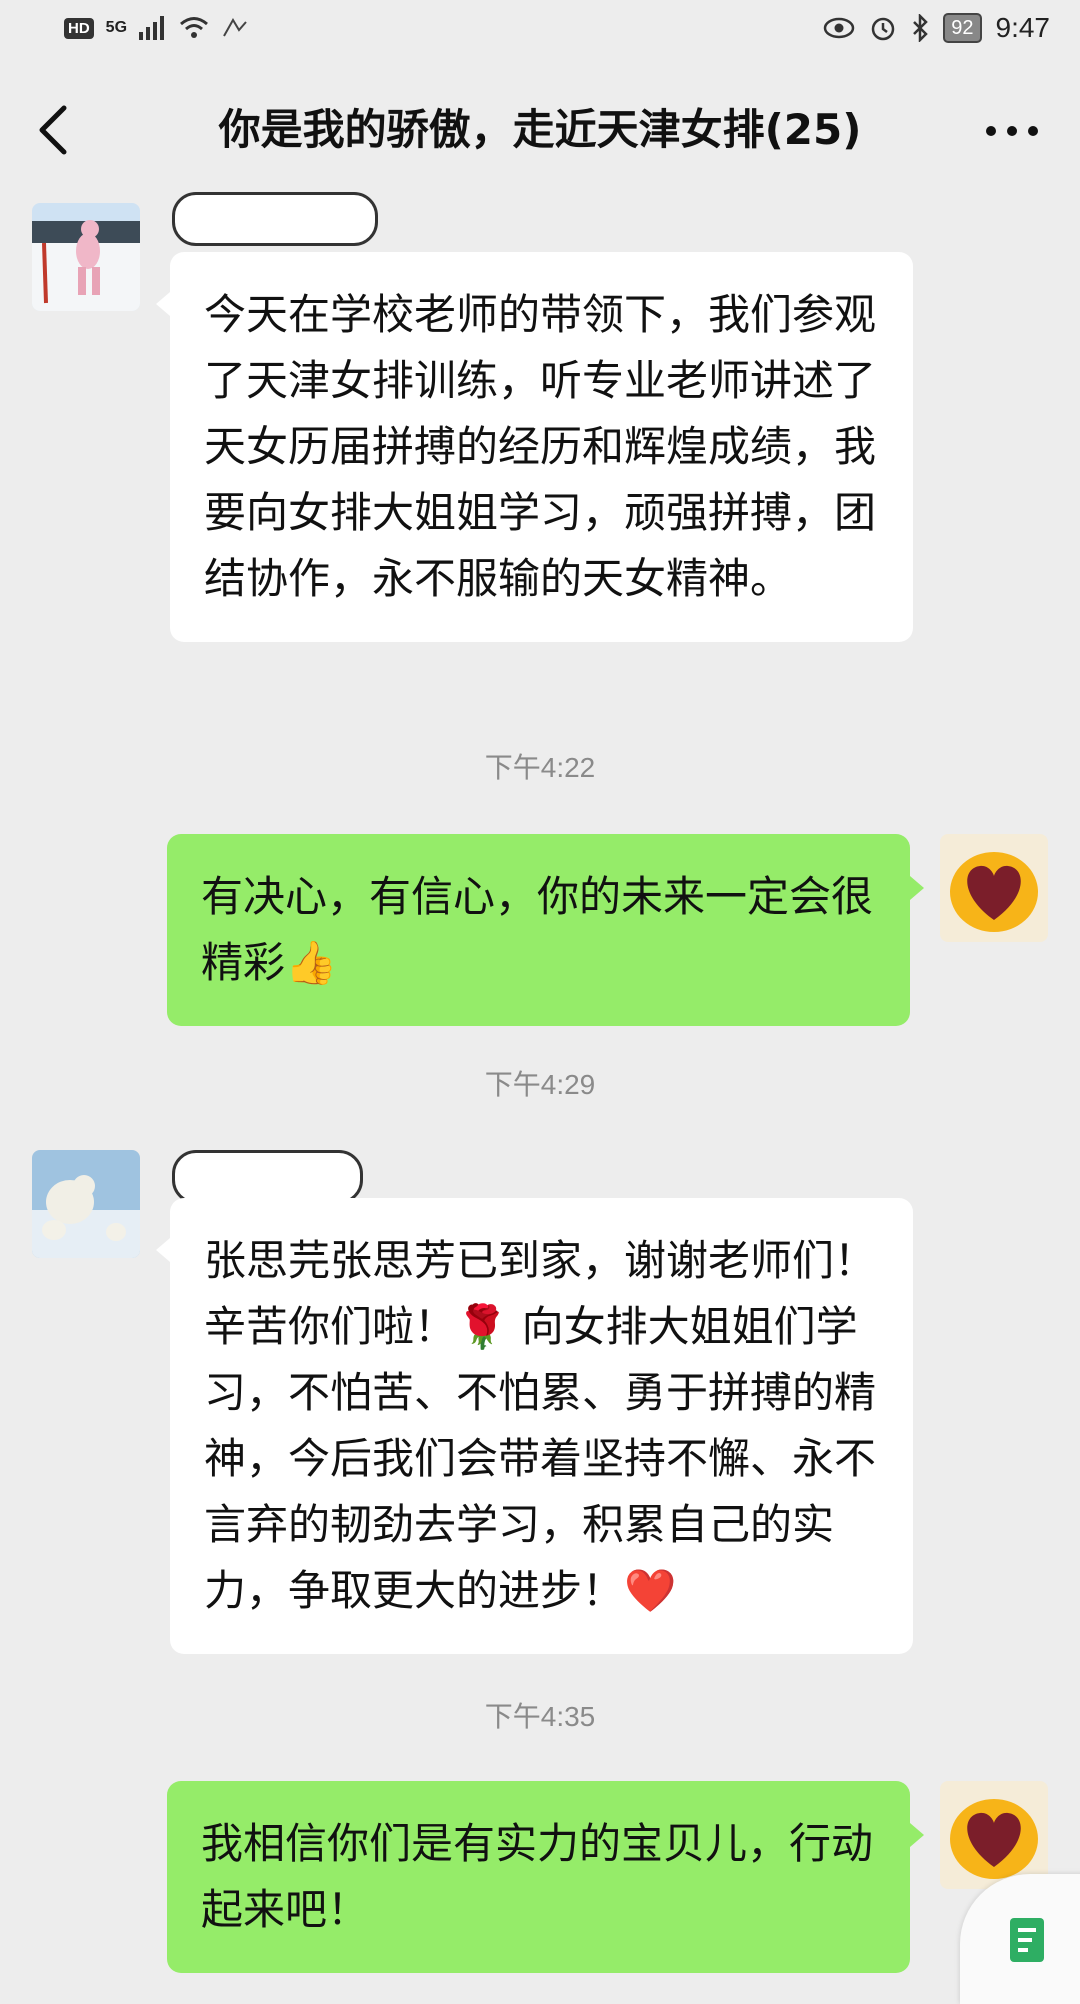 Image resolution: width=1080 pixels, height=2004 pixels. I want to click on battery-indicator: 92, so click(962, 28).